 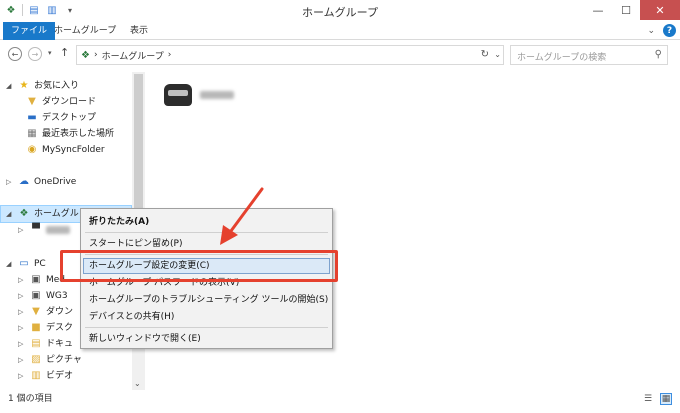 I want to click on tree-label: ビデオ, so click(x=60, y=376).